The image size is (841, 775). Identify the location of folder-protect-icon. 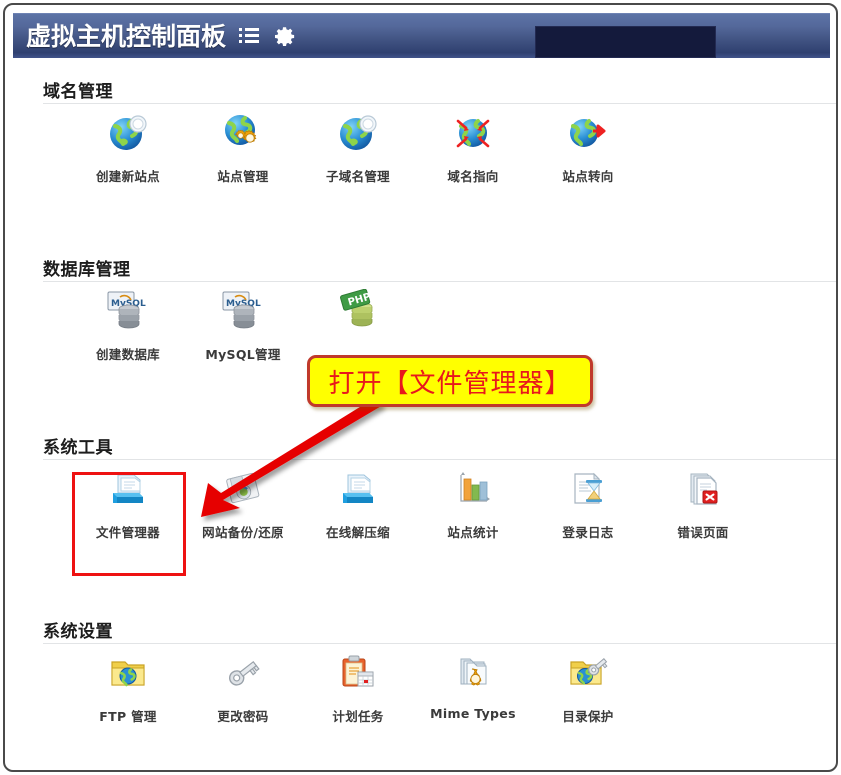
(588, 673).